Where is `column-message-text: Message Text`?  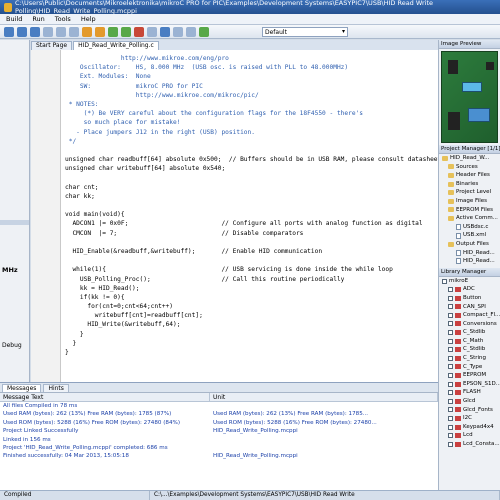
column-message-text: Message Text is located at coordinates (105, 397).